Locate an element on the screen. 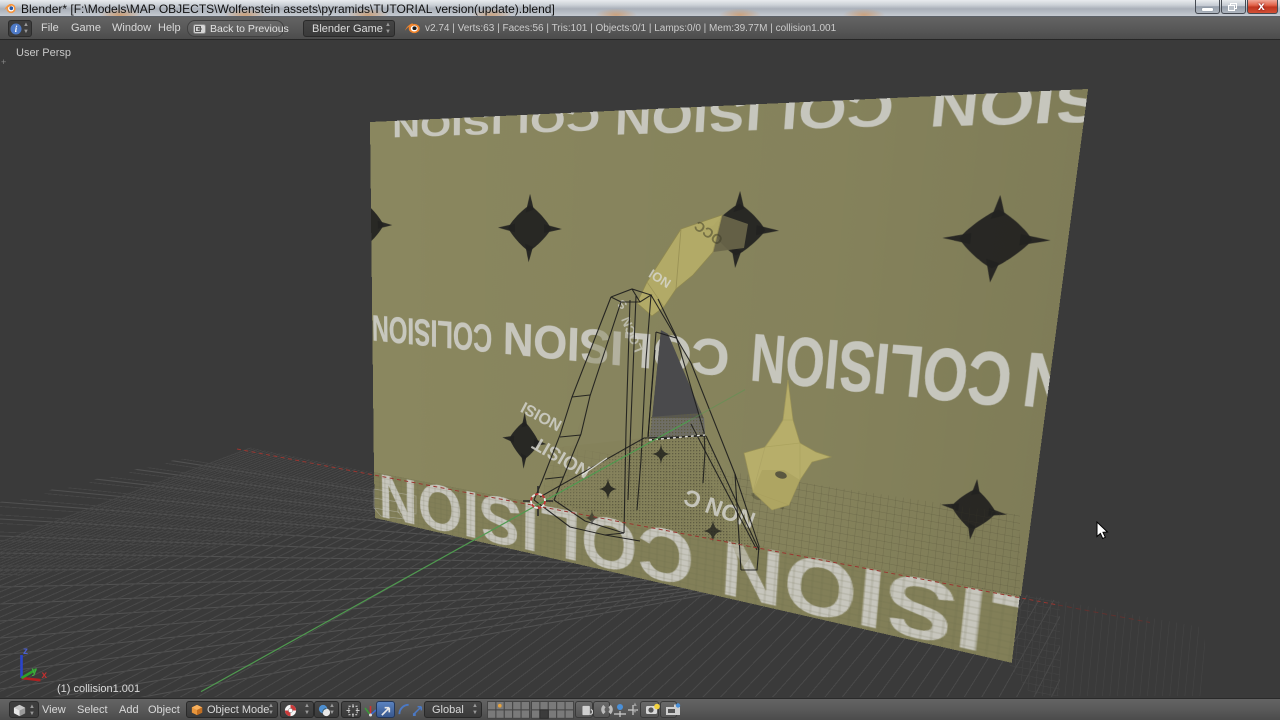 The image size is (1280, 720). svg-text: z is located at coordinates (25, 651).